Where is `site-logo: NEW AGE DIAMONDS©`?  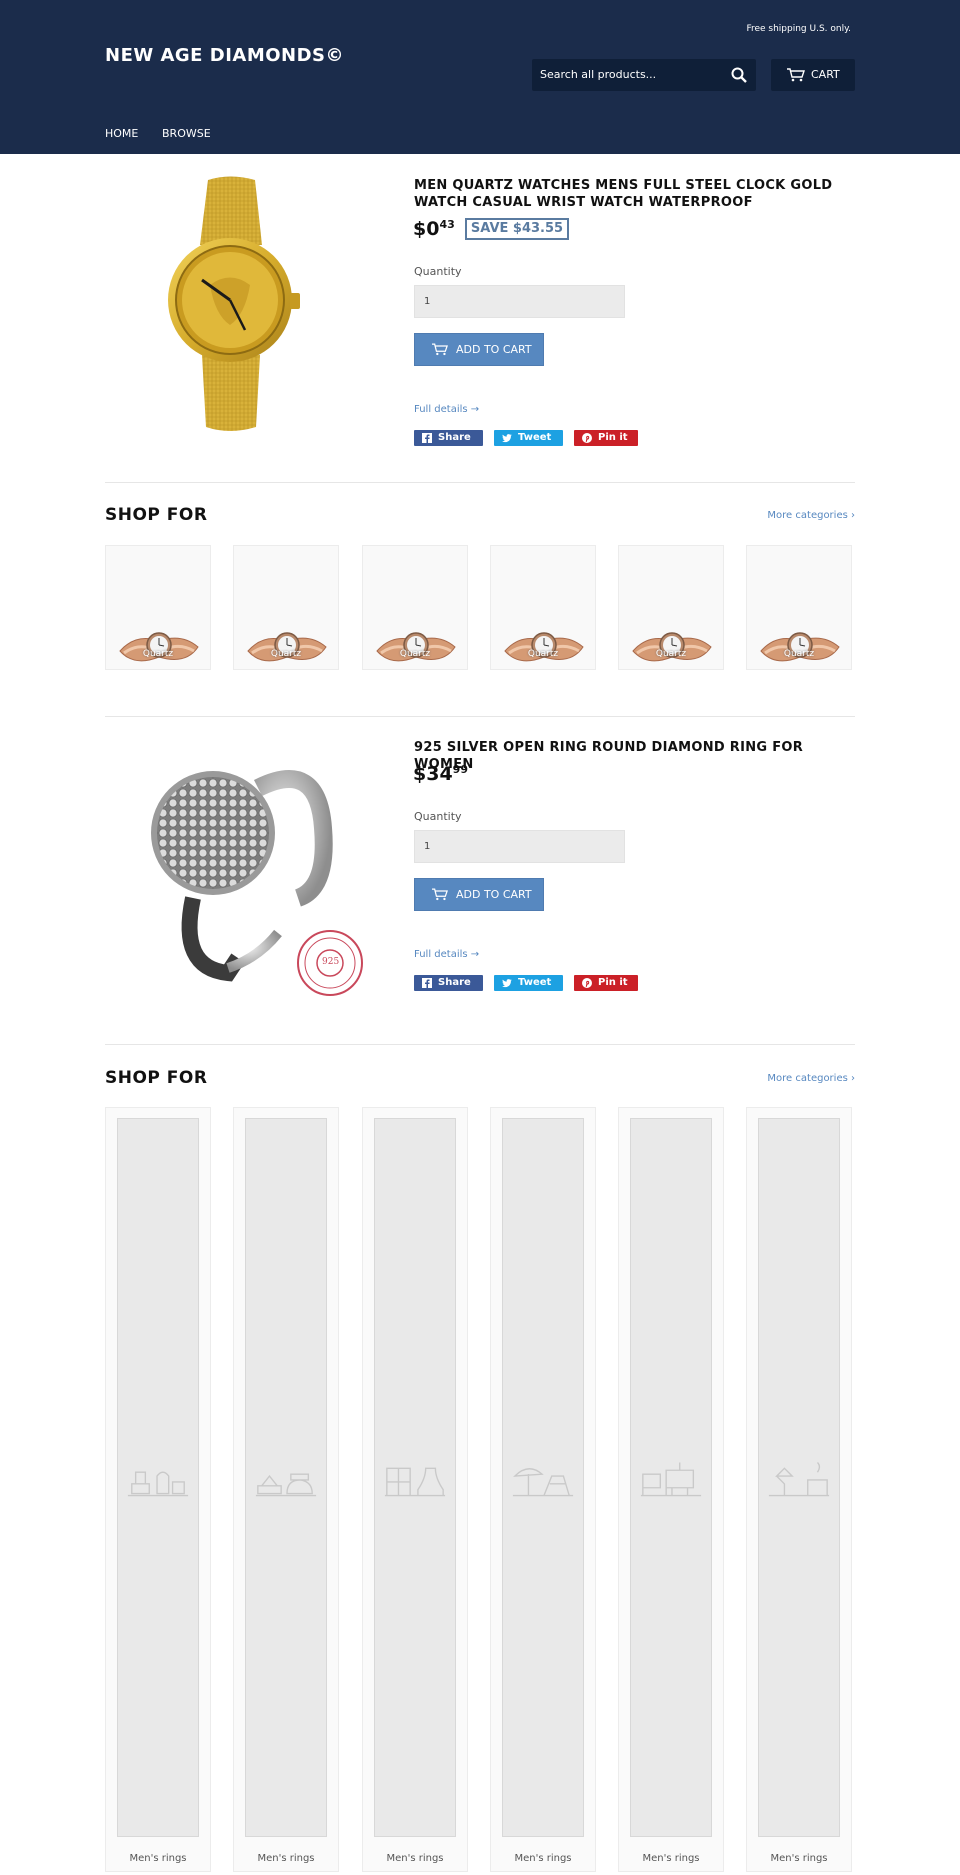 site-logo: NEW AGE DIAMONDS© is located at coordinates (224, 55).